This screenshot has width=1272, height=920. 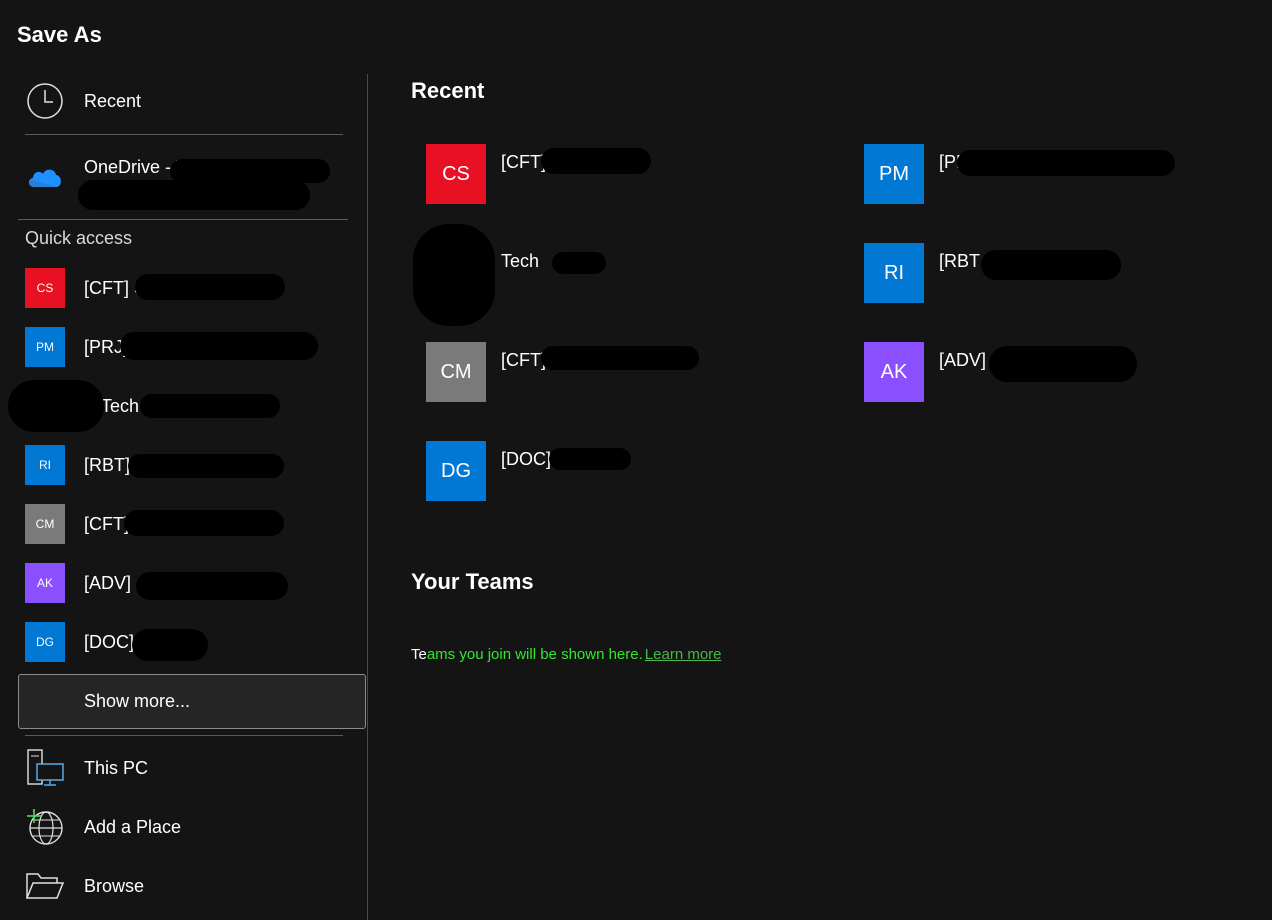 I want to click on nav-recent: Recent, so click(x=190, y=101).